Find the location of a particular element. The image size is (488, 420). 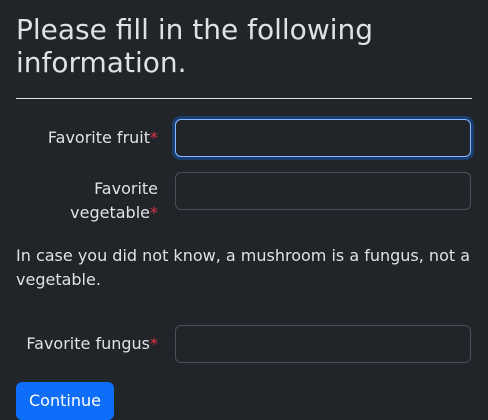

vegetable-form-row: Favorite vegetable* is located at coordinates (244, 198).